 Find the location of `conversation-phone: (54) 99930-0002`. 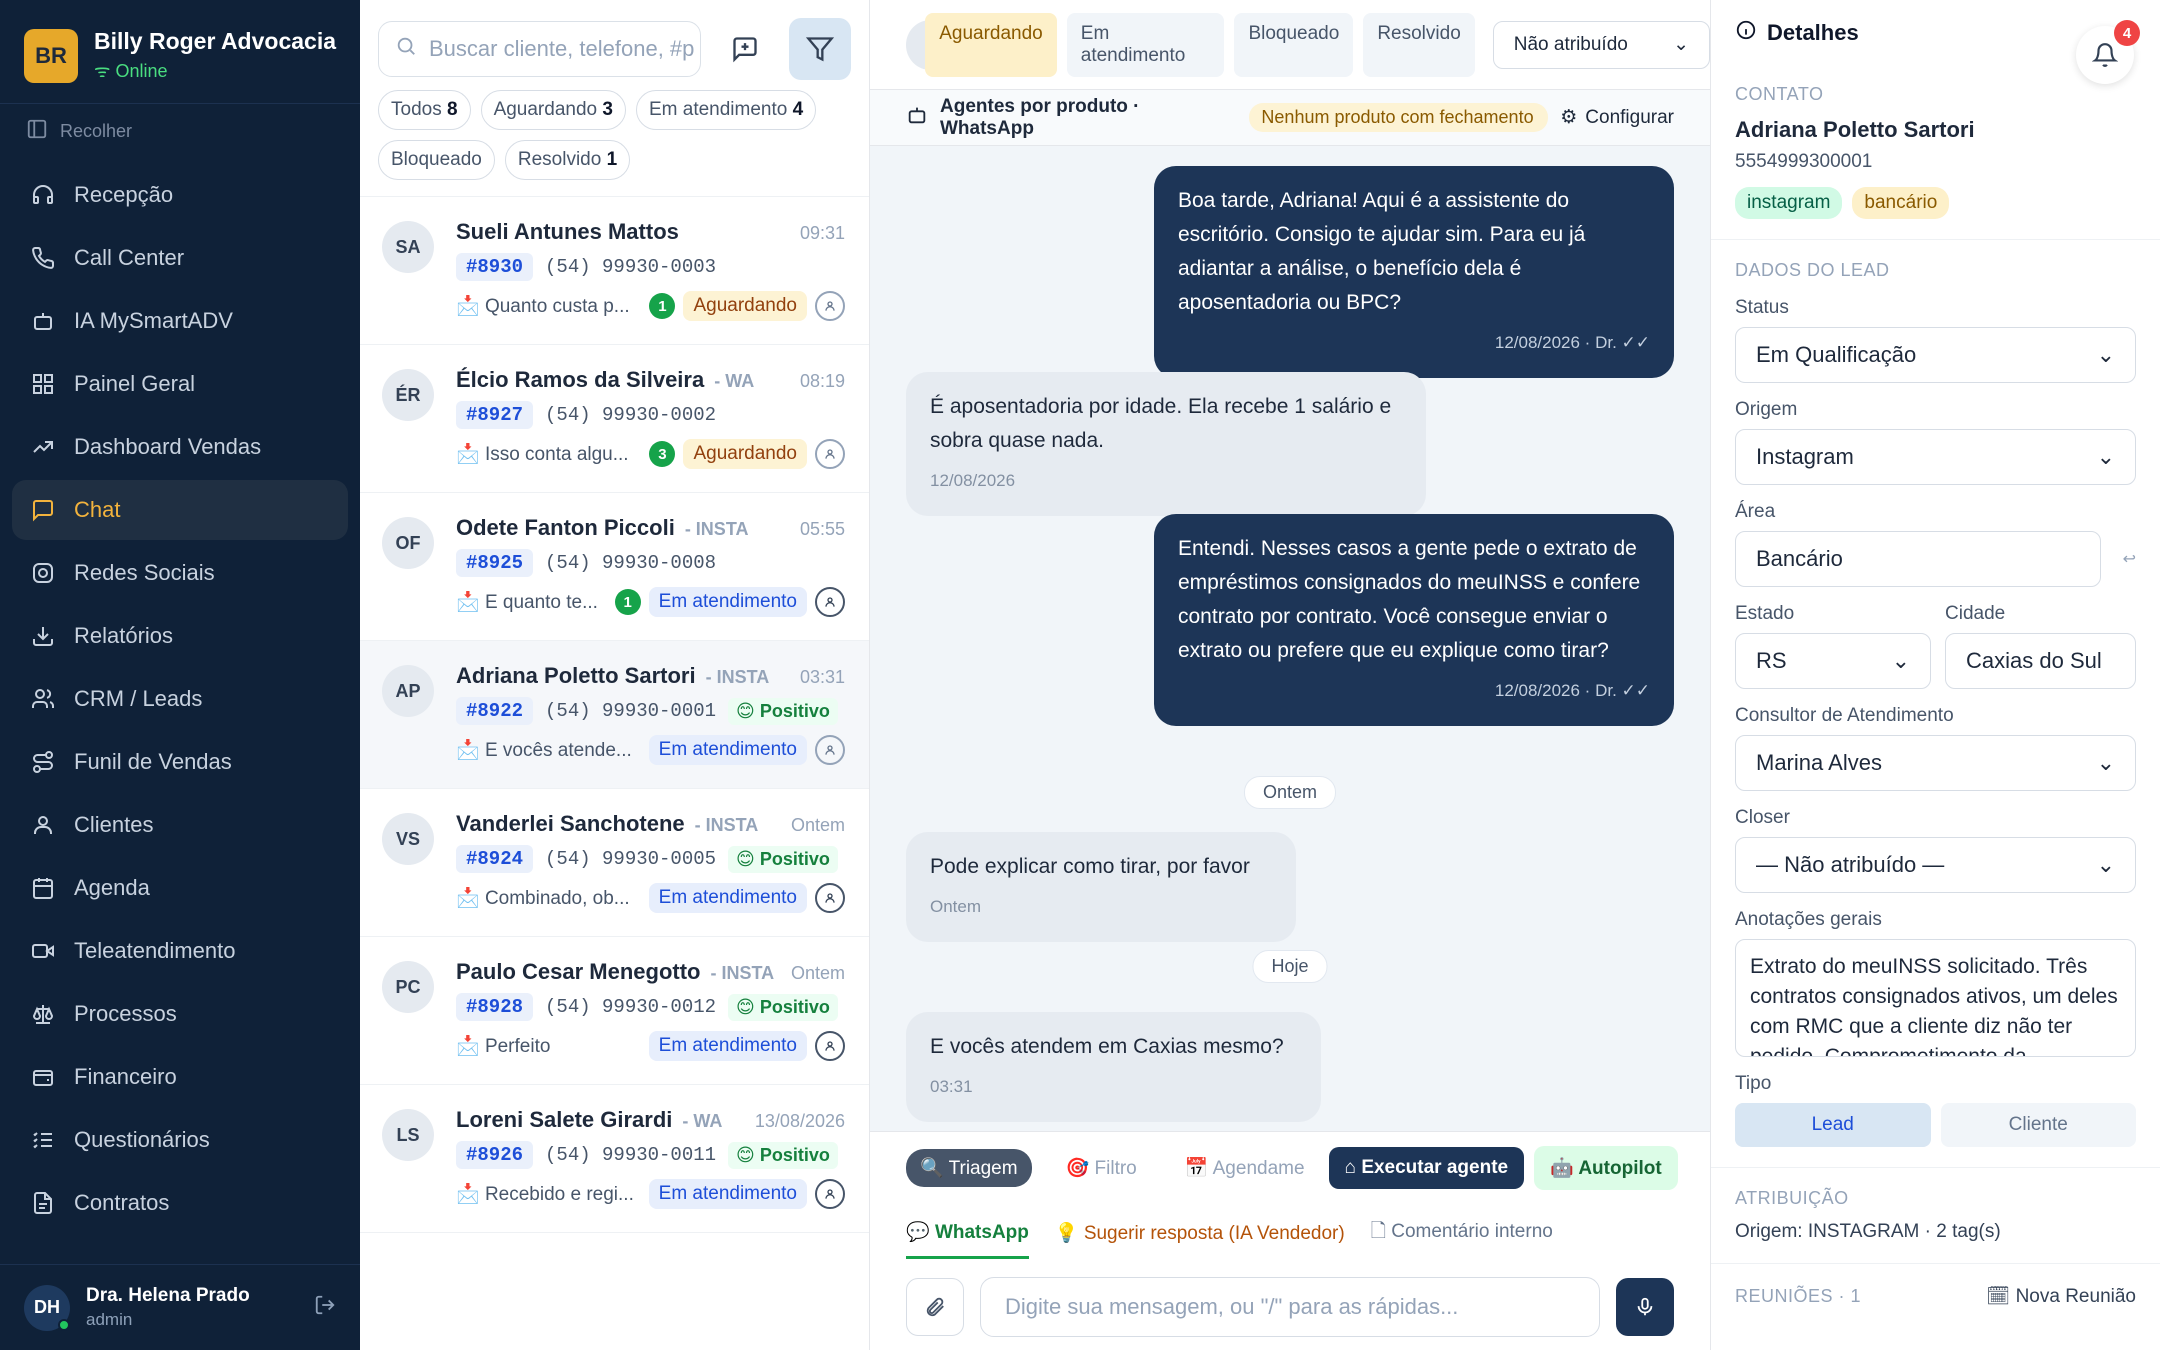

conversation-phone: (54) 99930-0002 is located at coordinates (631, 415).